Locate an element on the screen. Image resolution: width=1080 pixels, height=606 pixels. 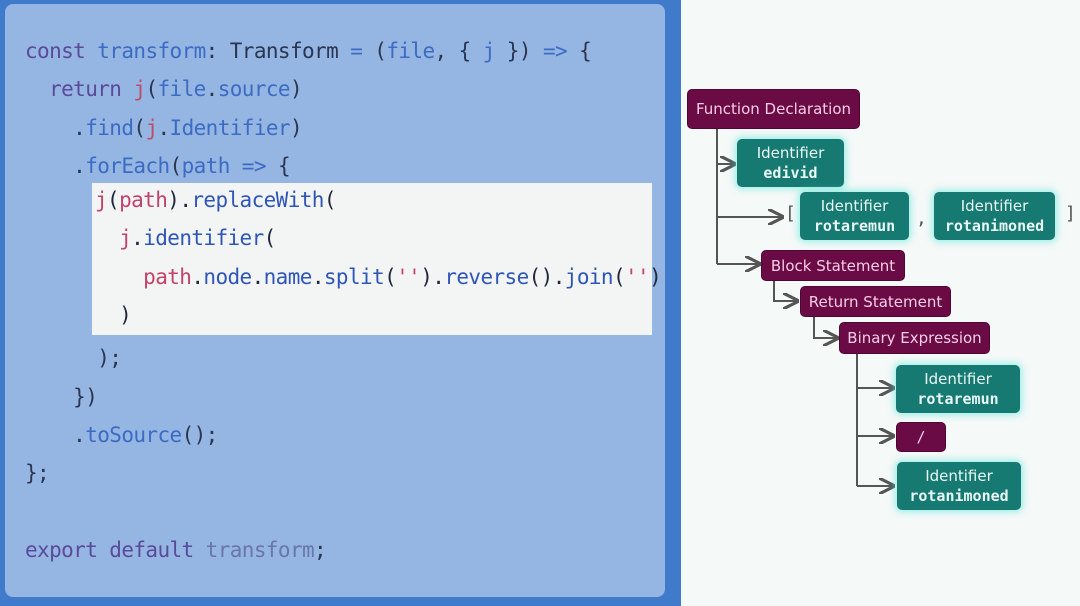
node-label: Function Declaration is located at coordinates (773, 109).